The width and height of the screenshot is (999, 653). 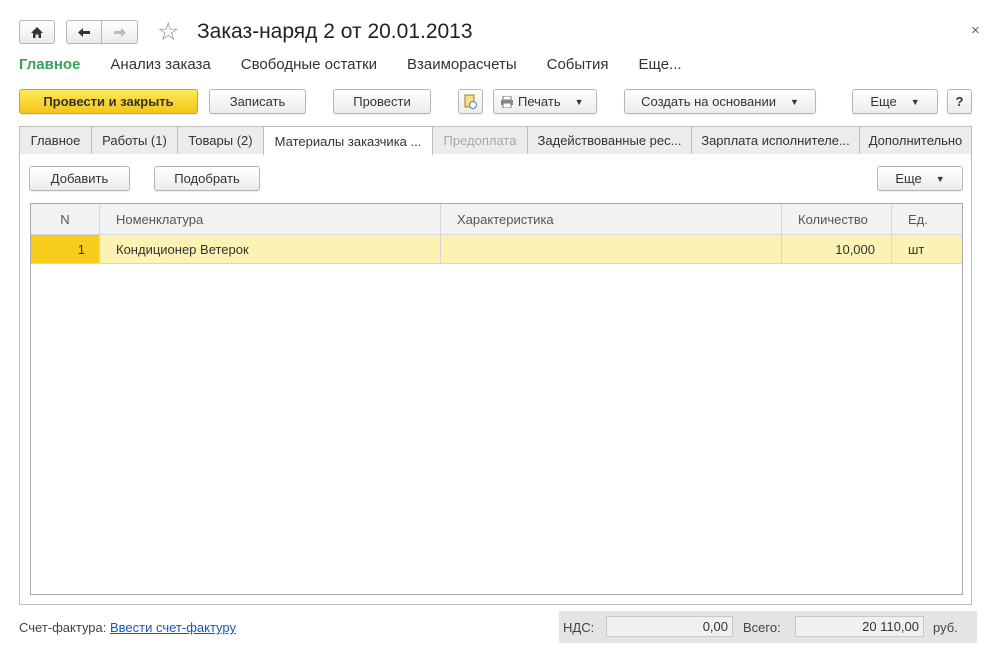 What do you see at coordinates (65, 249) in the screenshot?
I see `cell-n: 1` at bounding box center [65, 249].